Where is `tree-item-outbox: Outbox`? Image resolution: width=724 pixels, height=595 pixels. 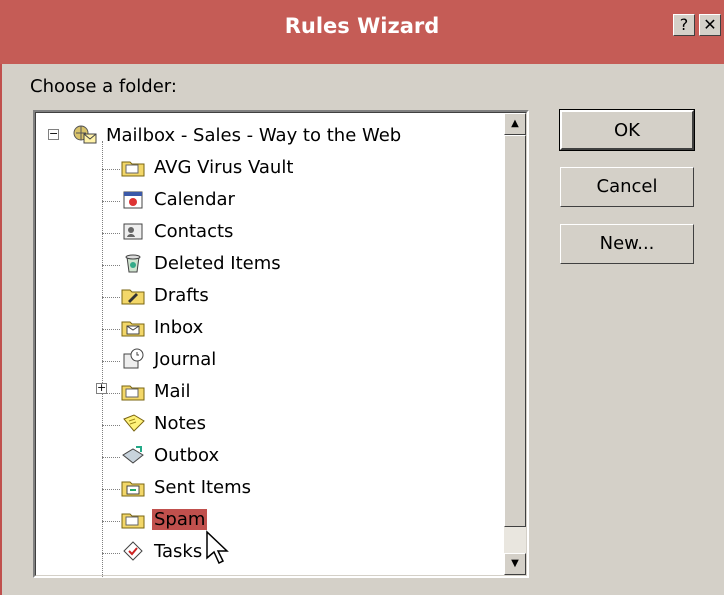
tree-item-outbox: Outbox is located at coordinates (170, 455).